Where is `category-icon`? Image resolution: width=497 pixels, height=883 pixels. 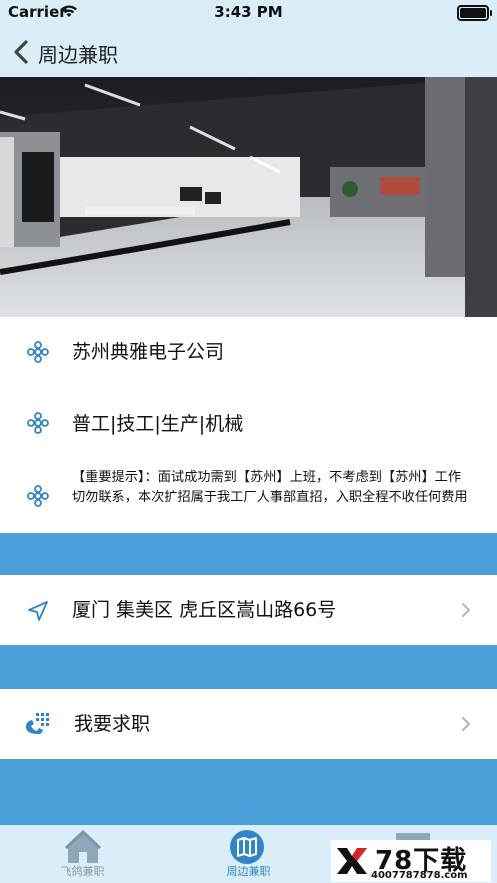 category-icon is located at coordinates (38, 423).